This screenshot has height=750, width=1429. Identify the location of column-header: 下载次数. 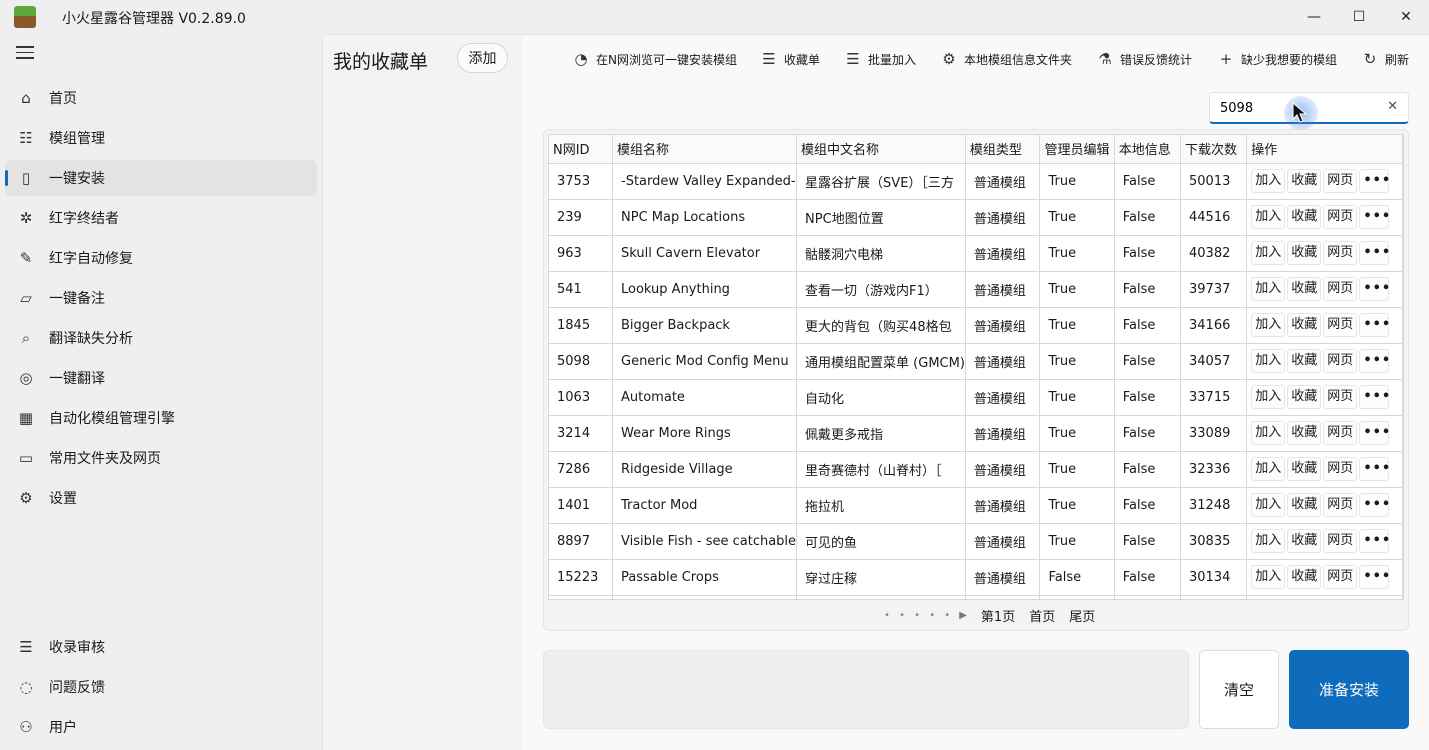
(1214, 149).